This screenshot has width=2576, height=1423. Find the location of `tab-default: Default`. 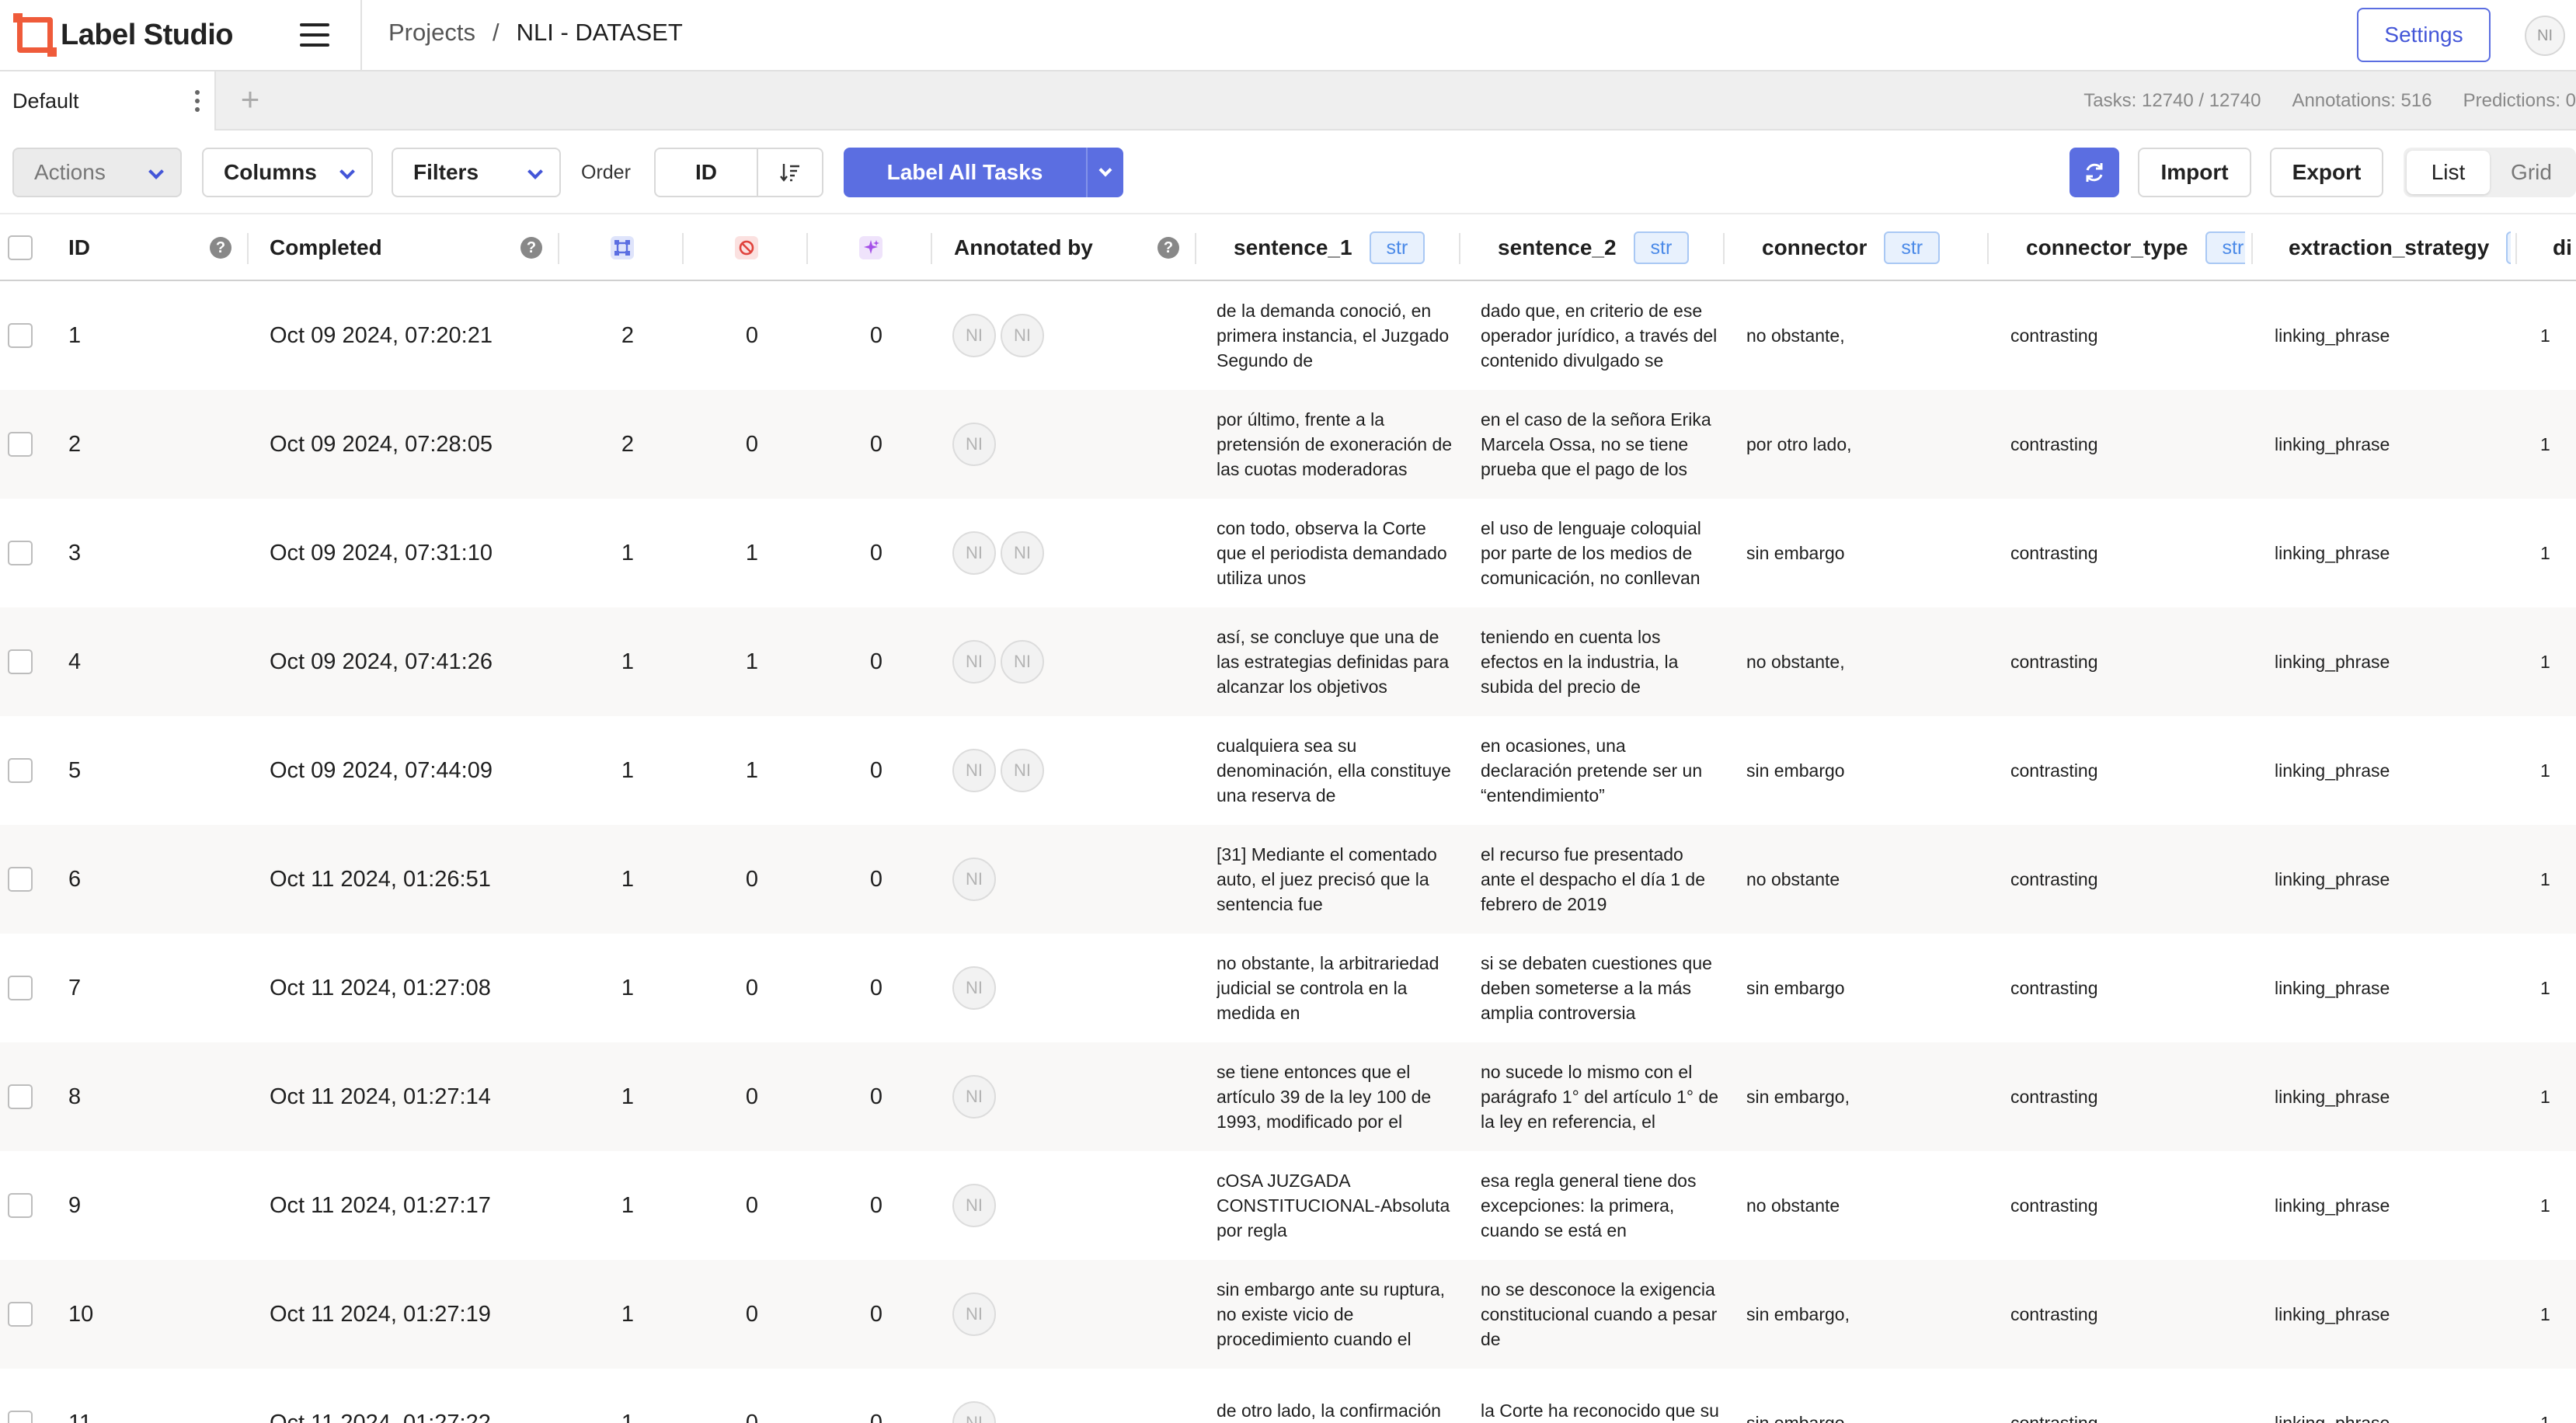

tab-default: Default is located at coordinates (108, 101).